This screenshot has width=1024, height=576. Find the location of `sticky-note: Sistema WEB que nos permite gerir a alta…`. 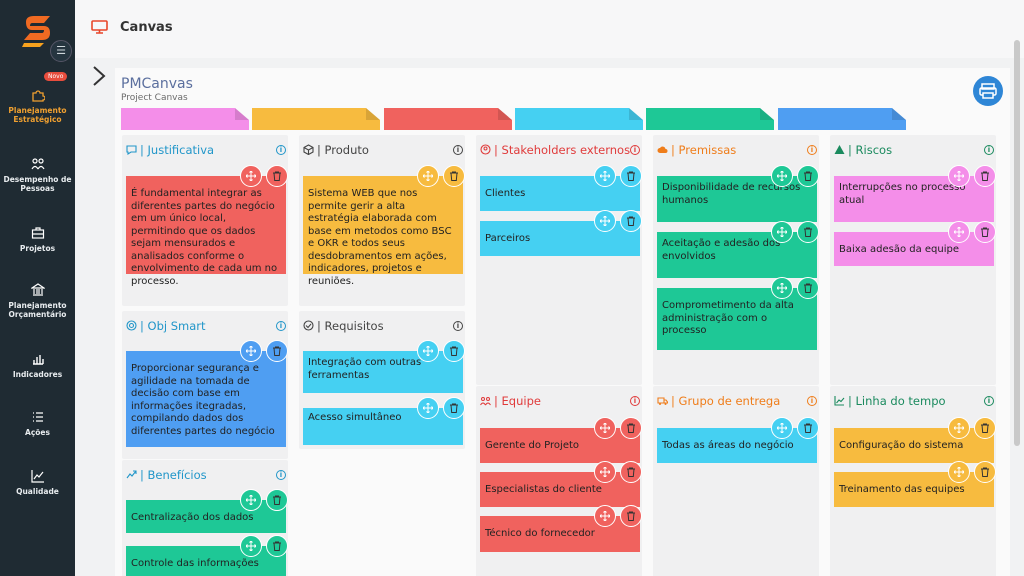

sticky-note: Sistema WEB que nos permite gerir a alta… is located at coordinates (383, 231).